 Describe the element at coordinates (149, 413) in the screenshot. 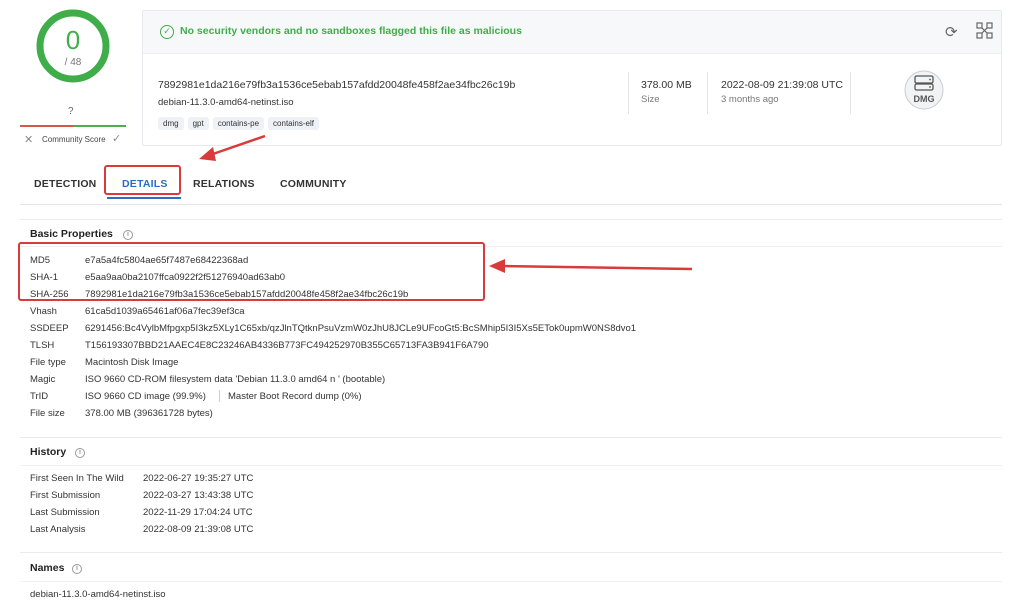

I see `property-value: 378.00 MB (396361728 bytes)` at that location.